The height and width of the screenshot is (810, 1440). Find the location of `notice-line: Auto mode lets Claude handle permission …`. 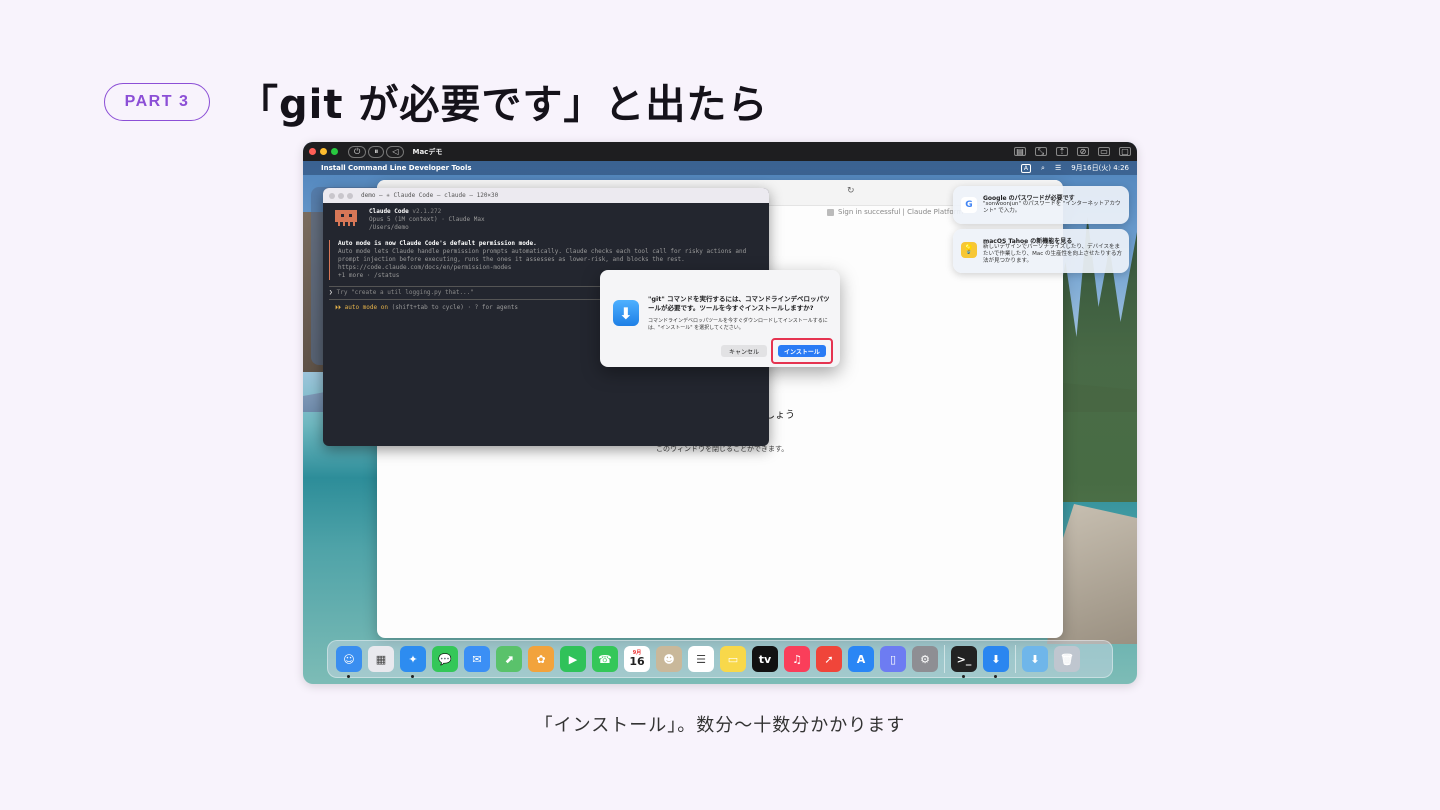

notice-line: Auto mode lets Claude handle permission … is located at coordinates (542, 251).